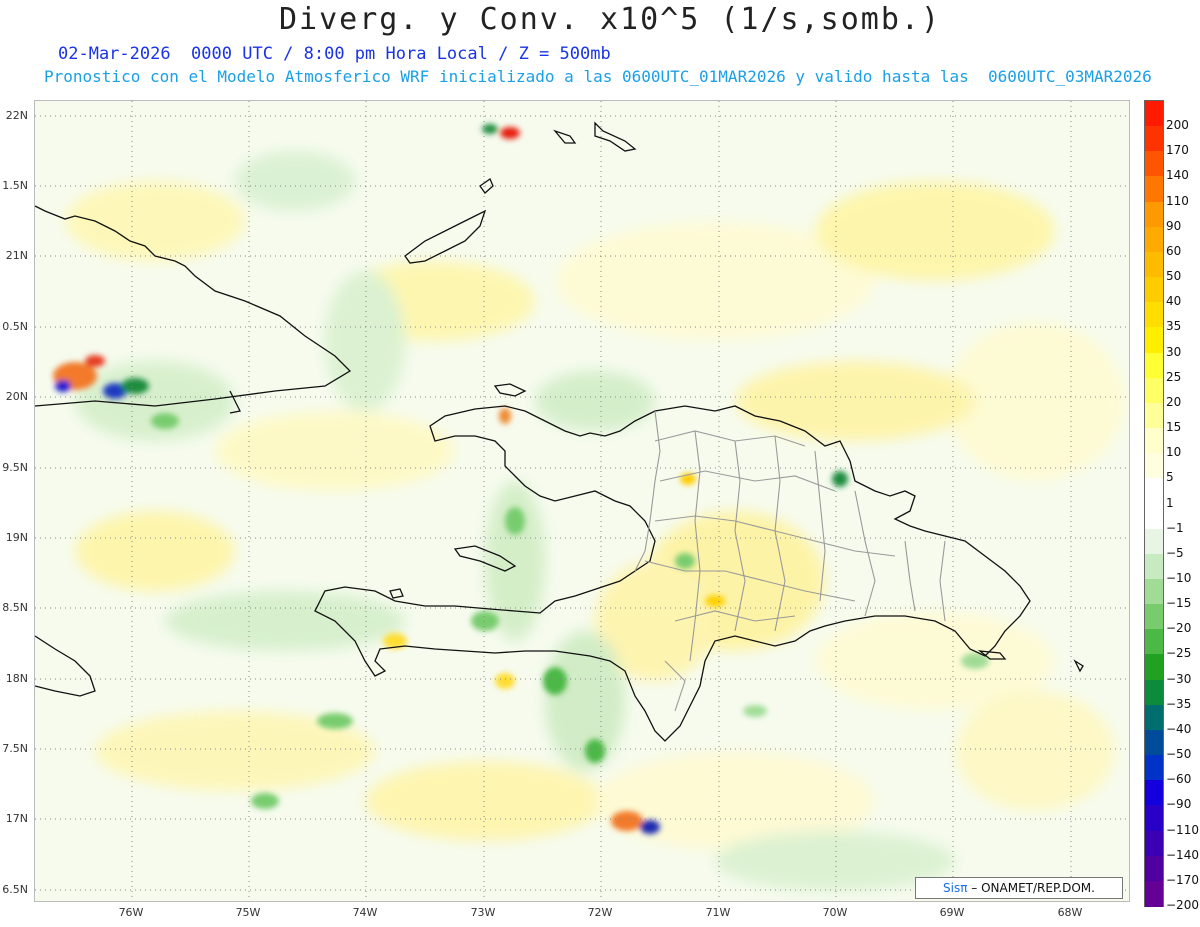 This screenshot has height=927, width=1200. Describe the element at coordinates (16, 818) in the screenshot. I see `lat-label-17n: 17N` at that location.